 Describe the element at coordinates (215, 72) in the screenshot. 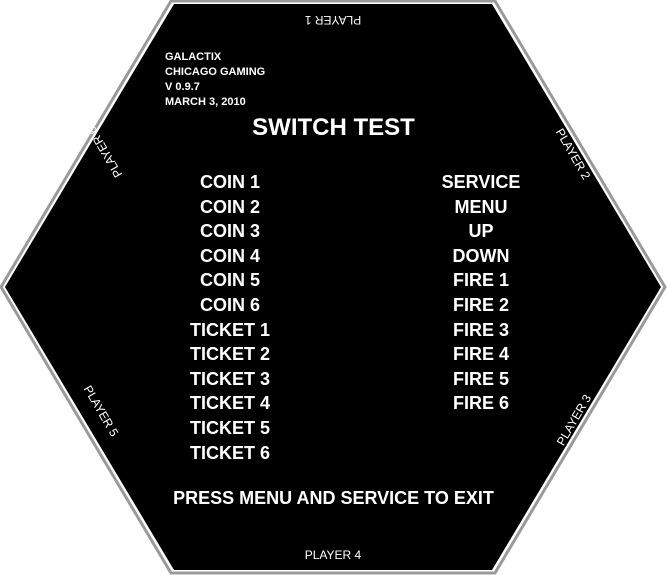

I see `company-name: CHICAGO GAMING` at that location.